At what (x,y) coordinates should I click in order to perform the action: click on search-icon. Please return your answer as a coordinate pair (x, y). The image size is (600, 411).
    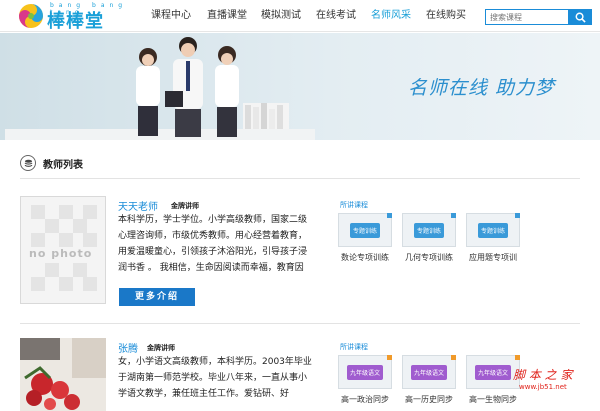
    Looking at the image, I should click on (580, 17).